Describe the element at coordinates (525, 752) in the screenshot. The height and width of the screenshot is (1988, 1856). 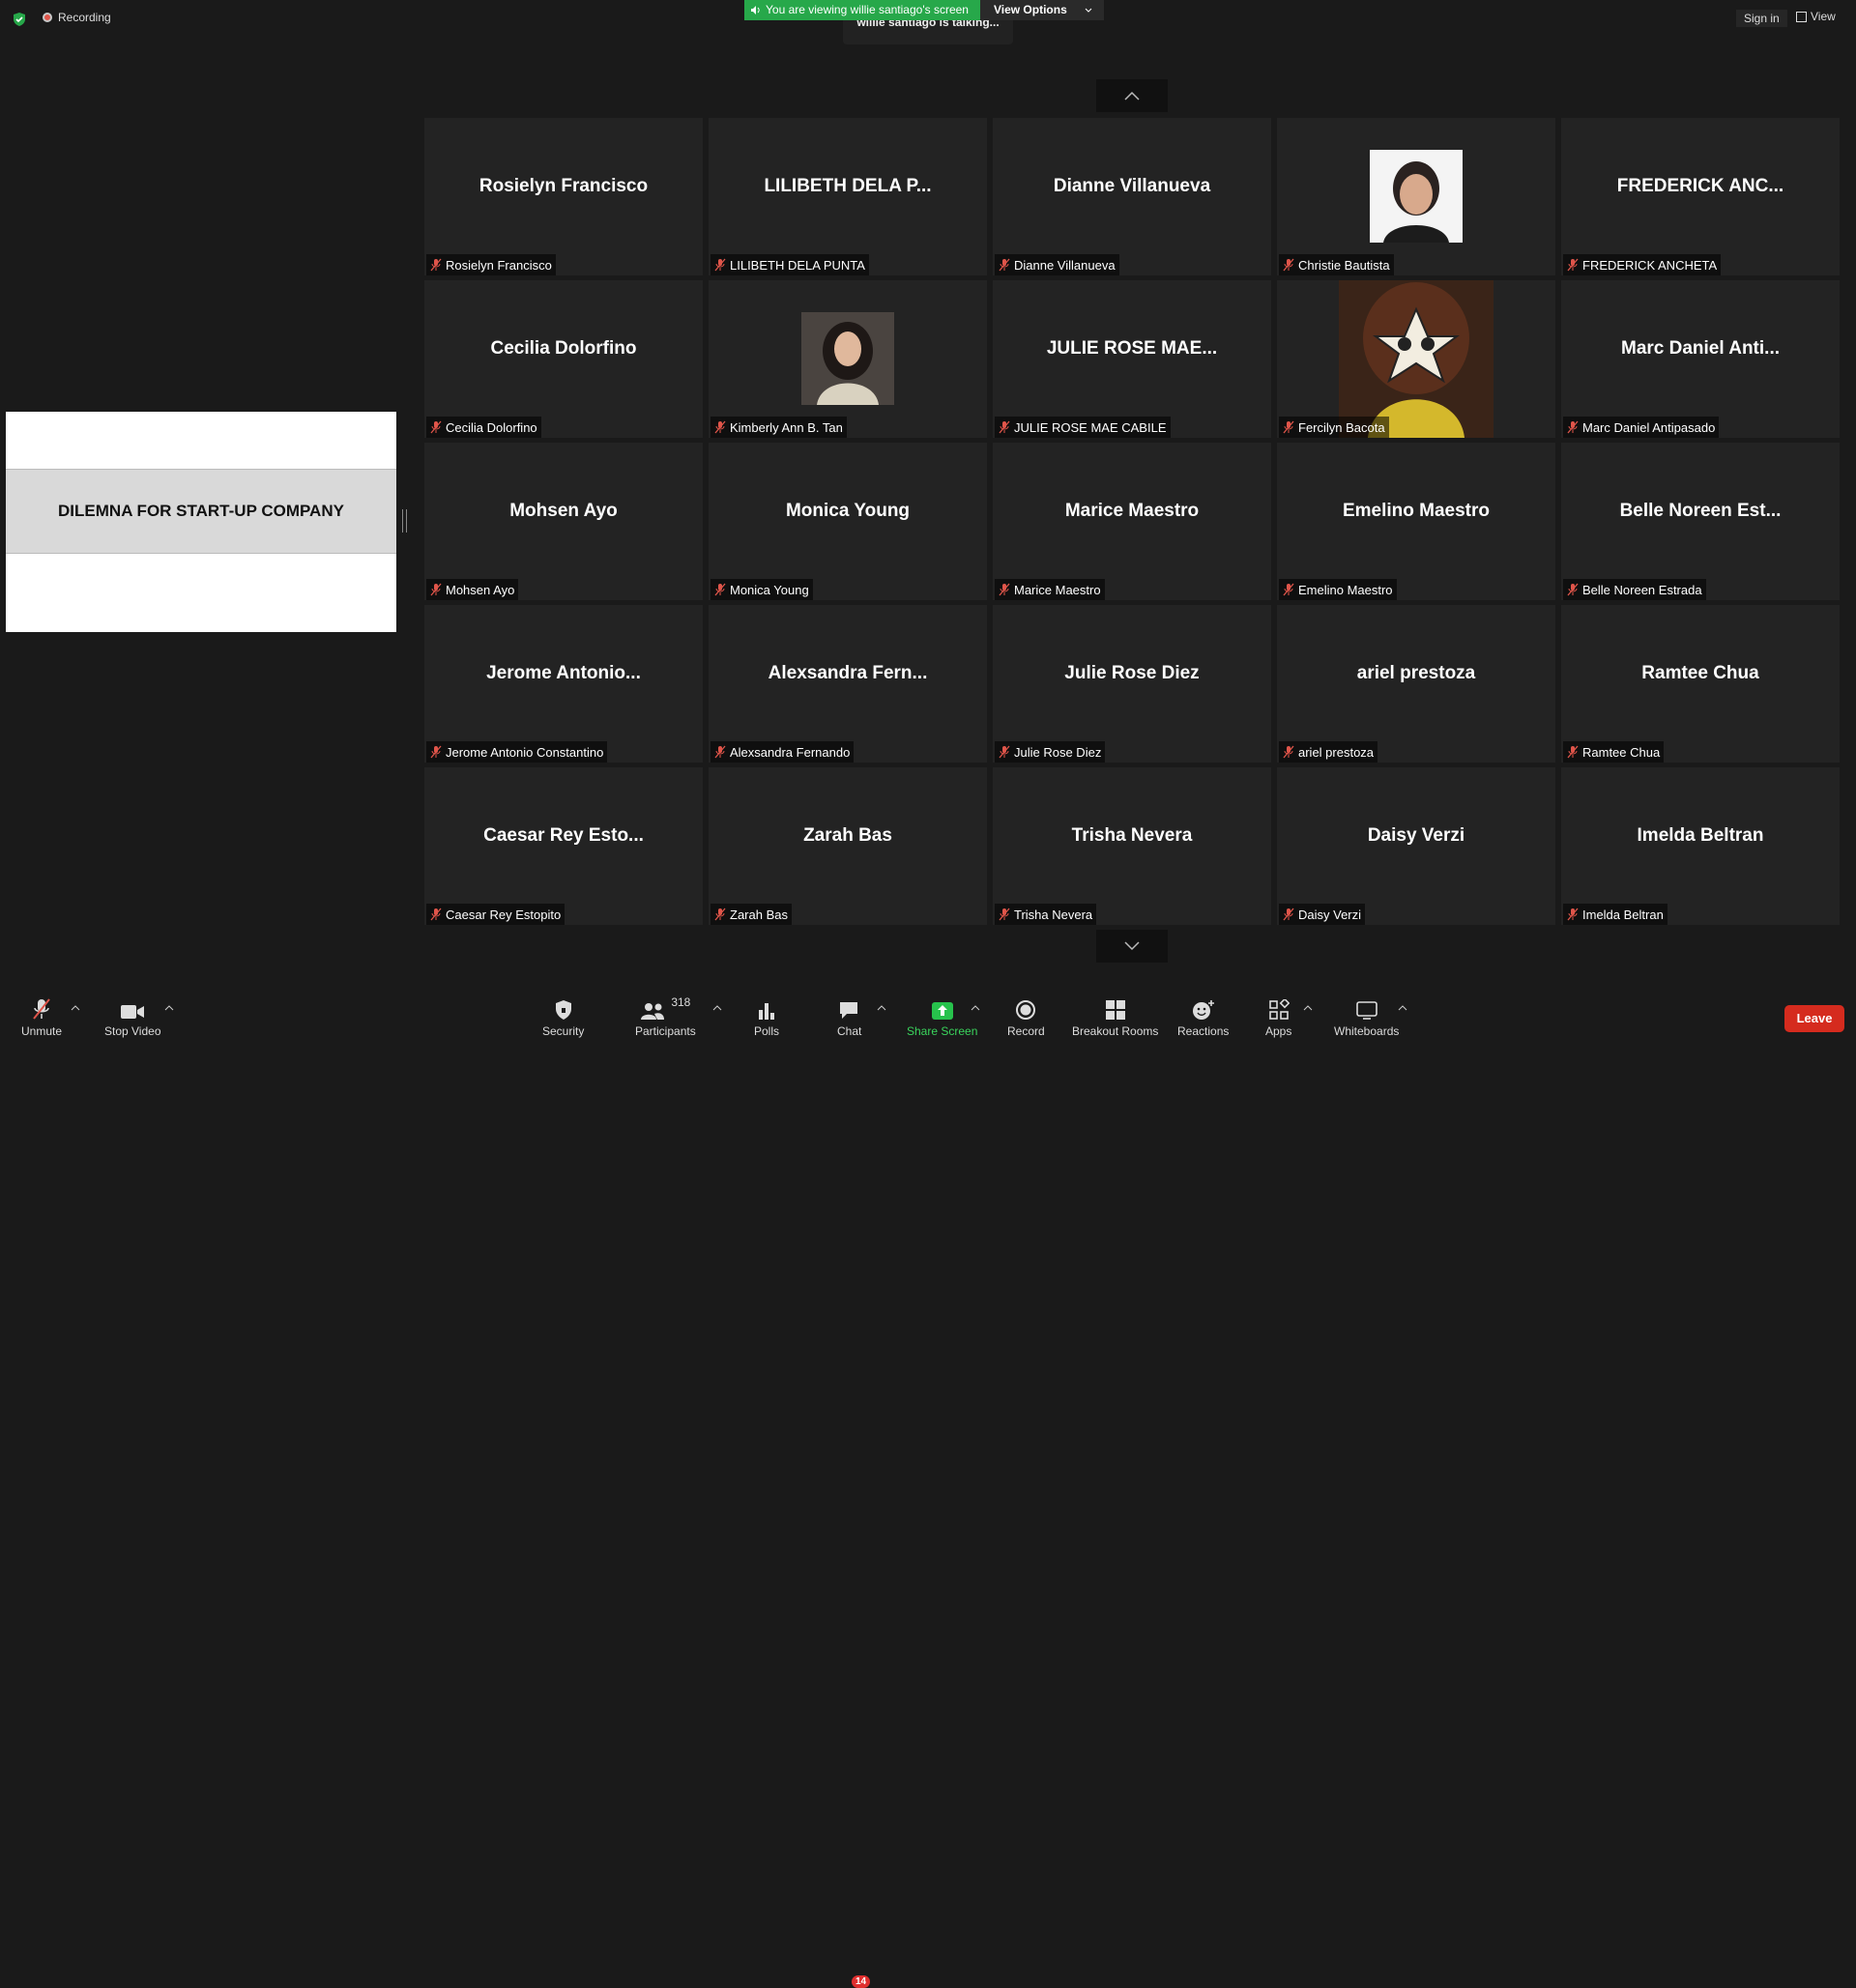
I see `participant-name: Jerome Antonio Constantino` at that location.